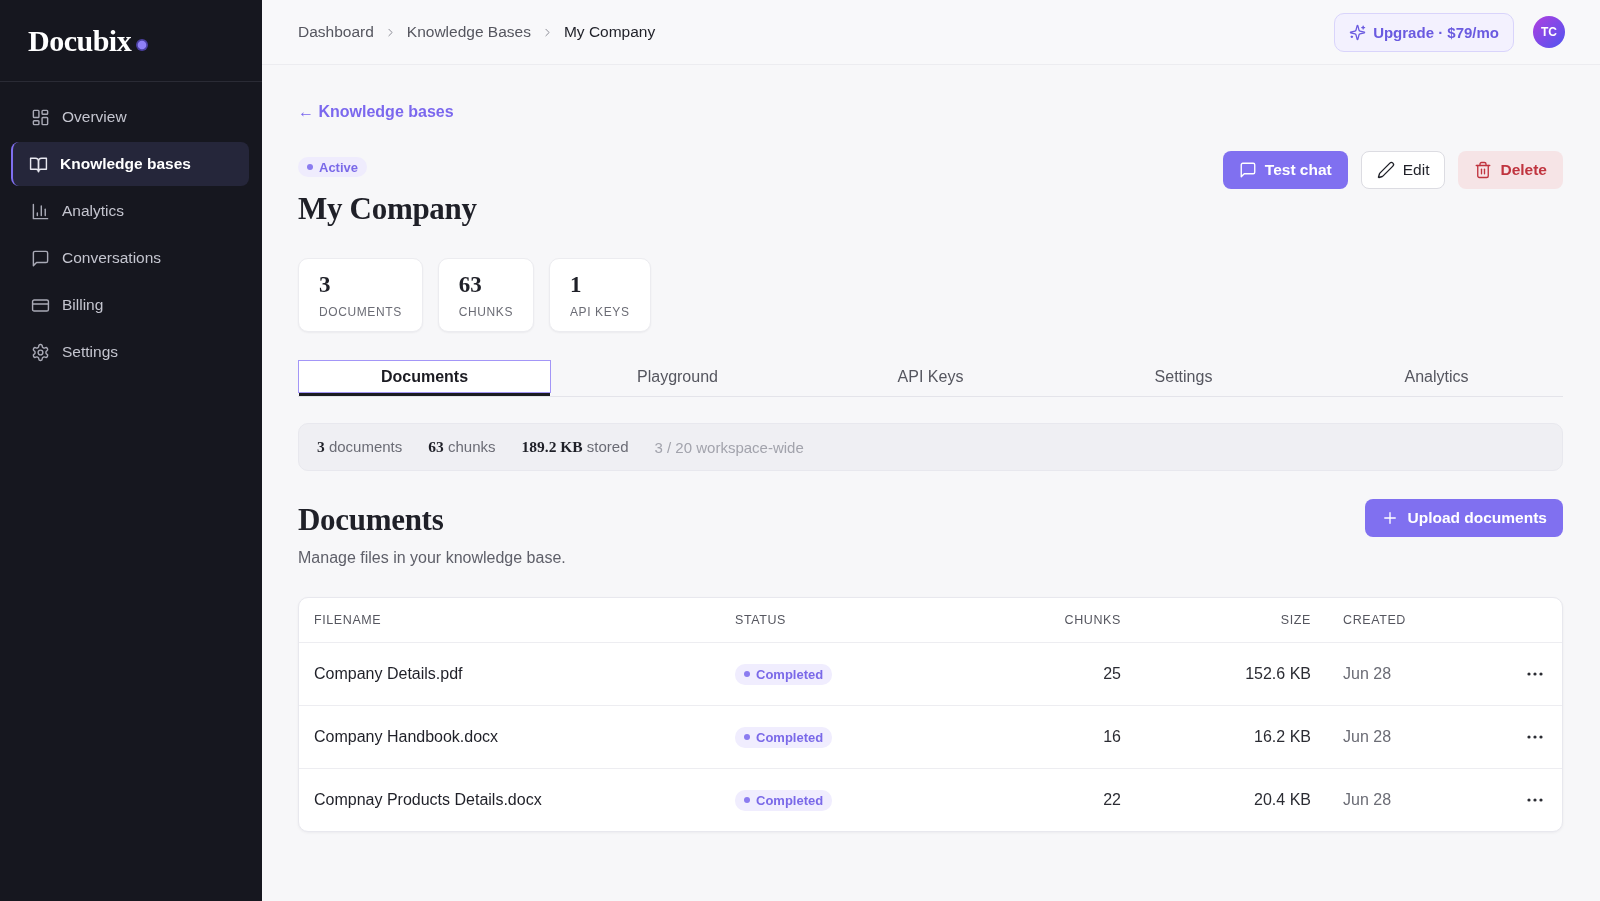 The width and height of the screenshot is (1600, 901). Describe the element at coordinates (336, 32) in the screenshot. I see `breadcrumb-item: Dashboard` at that location.